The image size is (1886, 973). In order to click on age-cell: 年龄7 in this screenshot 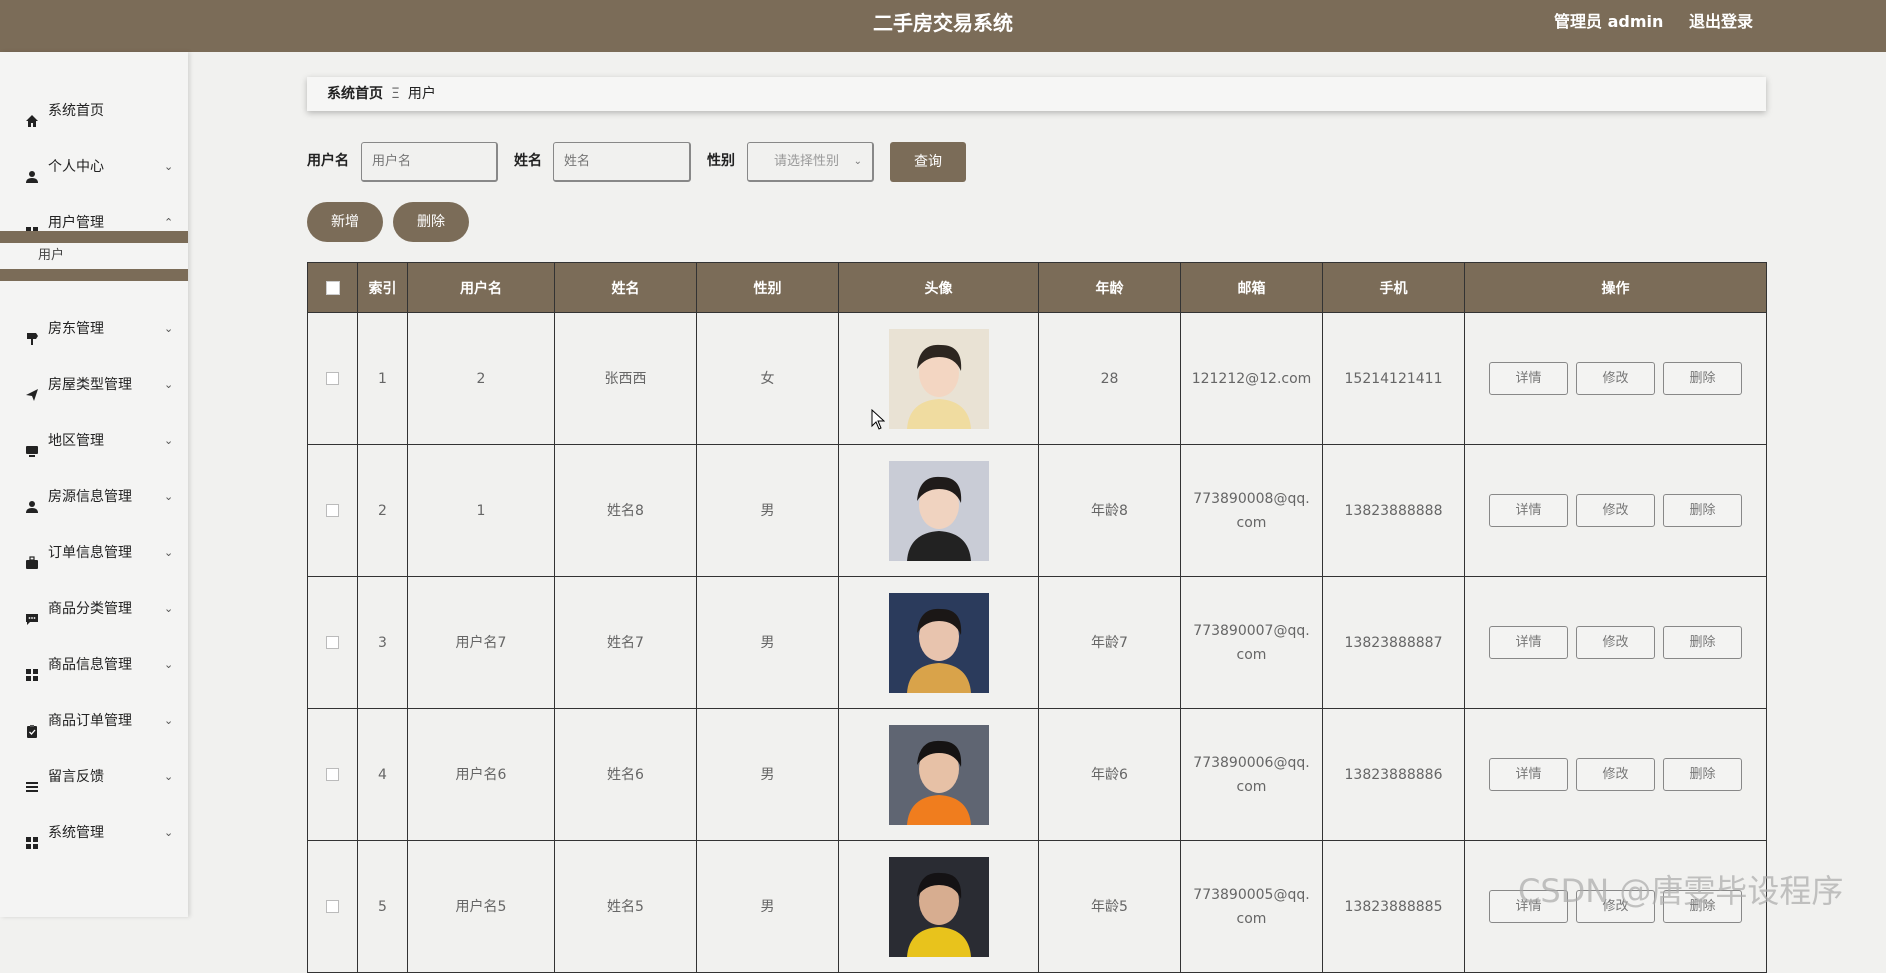, I will do `click(1109, 642)`.